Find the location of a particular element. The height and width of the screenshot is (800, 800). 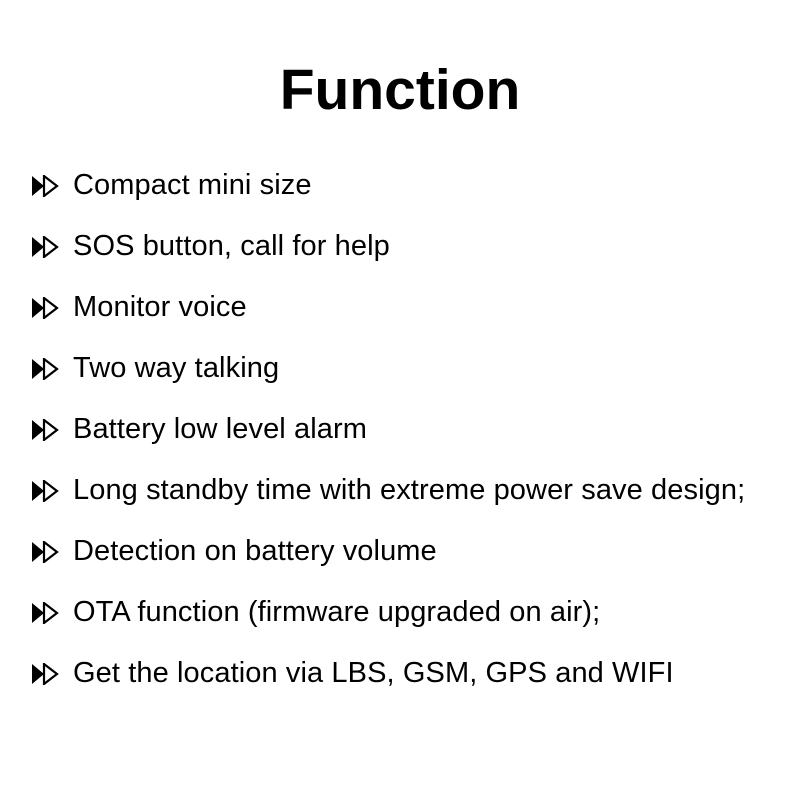

page-title: Function is located at coordinates (400, 90).